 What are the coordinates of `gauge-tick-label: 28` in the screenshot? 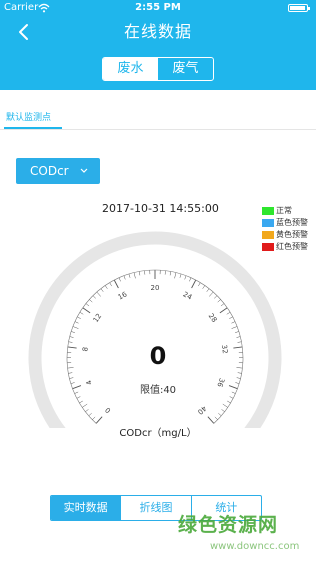 It's located at (213, 318).